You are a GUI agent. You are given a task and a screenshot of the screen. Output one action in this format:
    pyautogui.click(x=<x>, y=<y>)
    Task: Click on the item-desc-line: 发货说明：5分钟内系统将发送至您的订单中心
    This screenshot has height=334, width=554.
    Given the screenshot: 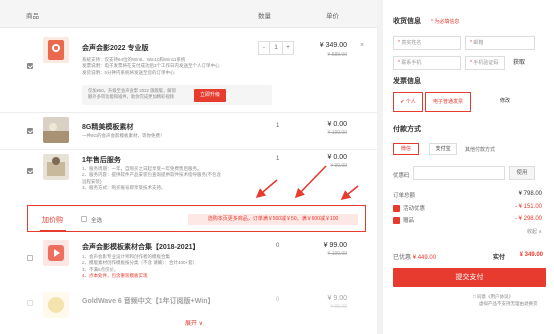 What is the action you would take?
    pyautogui.click(x=128, y=72)
    